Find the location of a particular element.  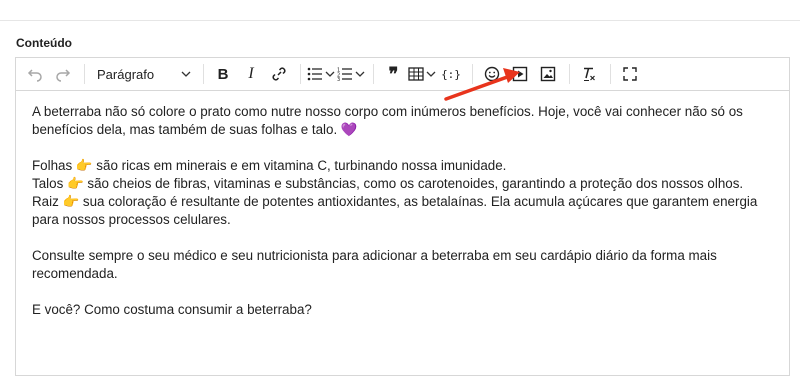

code-sample-button: {:} is located at coordinates (451, 74).